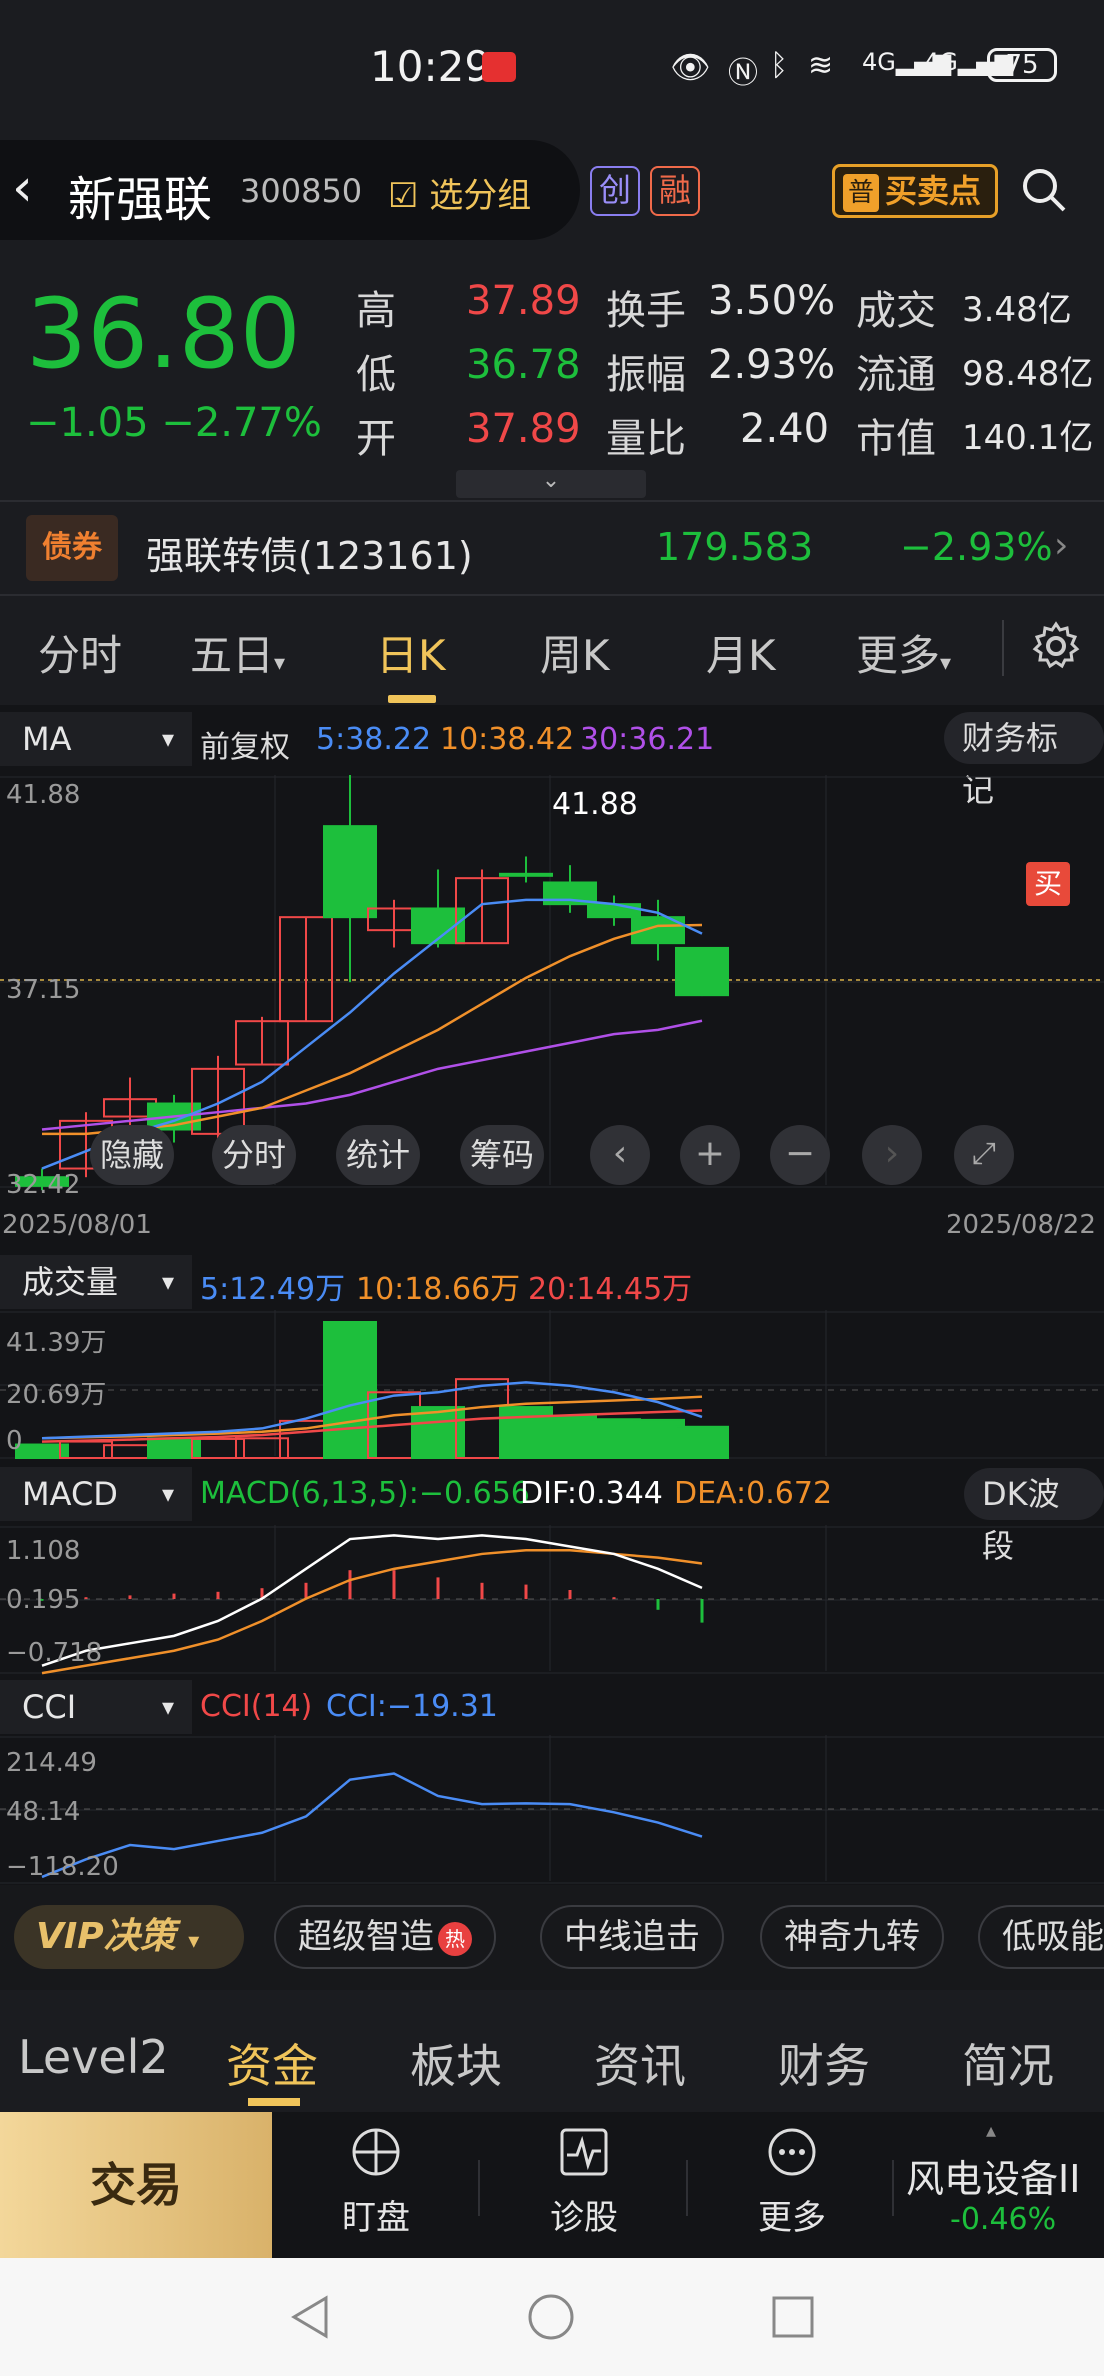 Image resolution: width=1104 pixels, height=2376 pixels. Describe the element at coordinates (523, 429) in the screenshot. I see `open-value: 37.89` at that location.